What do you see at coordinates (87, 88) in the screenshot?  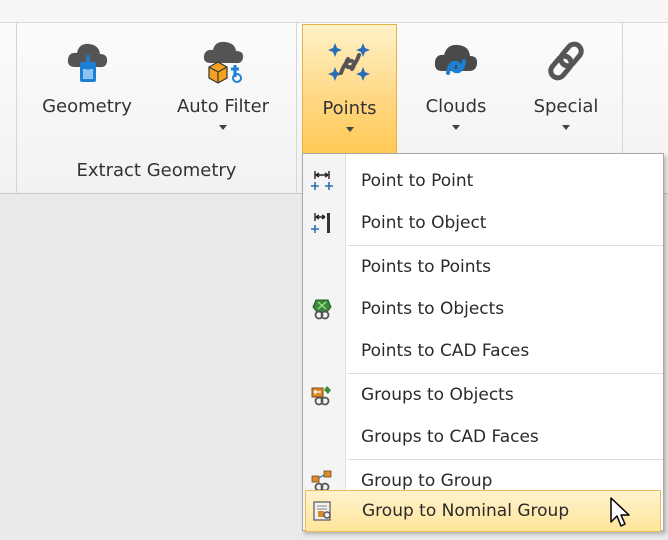 I see `geometry-button: Geometry` at bounding box center [87, 88].